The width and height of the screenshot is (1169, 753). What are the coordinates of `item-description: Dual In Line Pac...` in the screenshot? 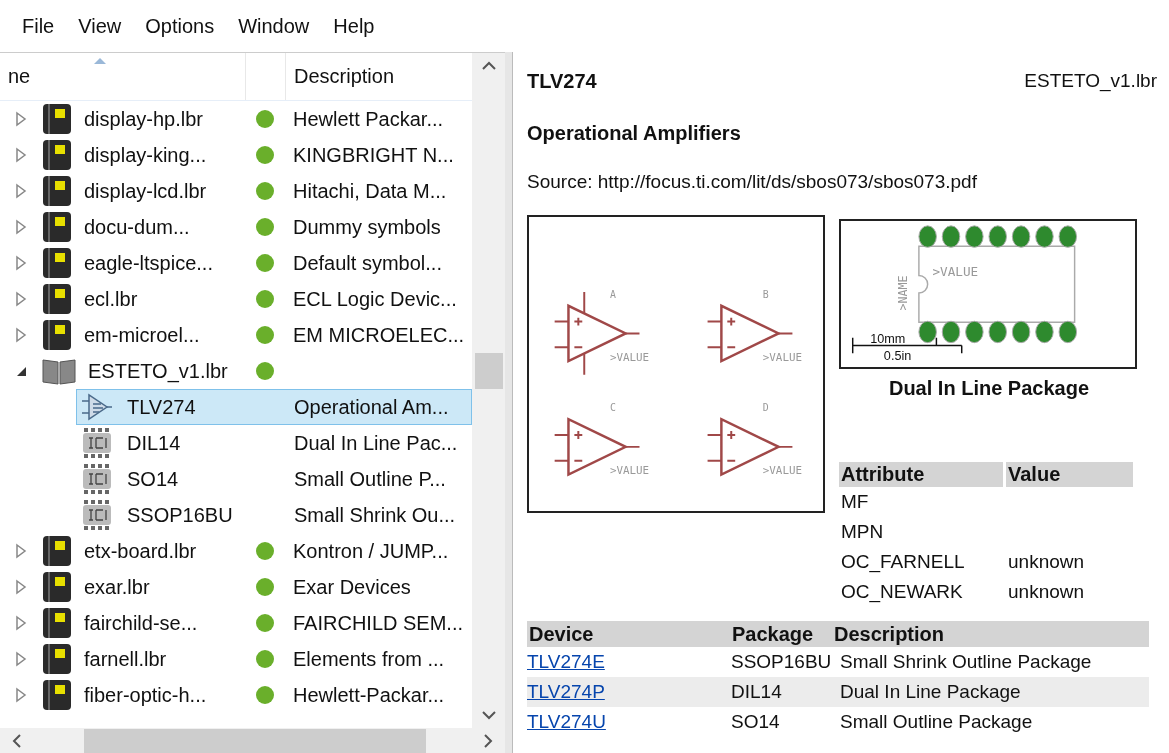 It's located at (376, 443).